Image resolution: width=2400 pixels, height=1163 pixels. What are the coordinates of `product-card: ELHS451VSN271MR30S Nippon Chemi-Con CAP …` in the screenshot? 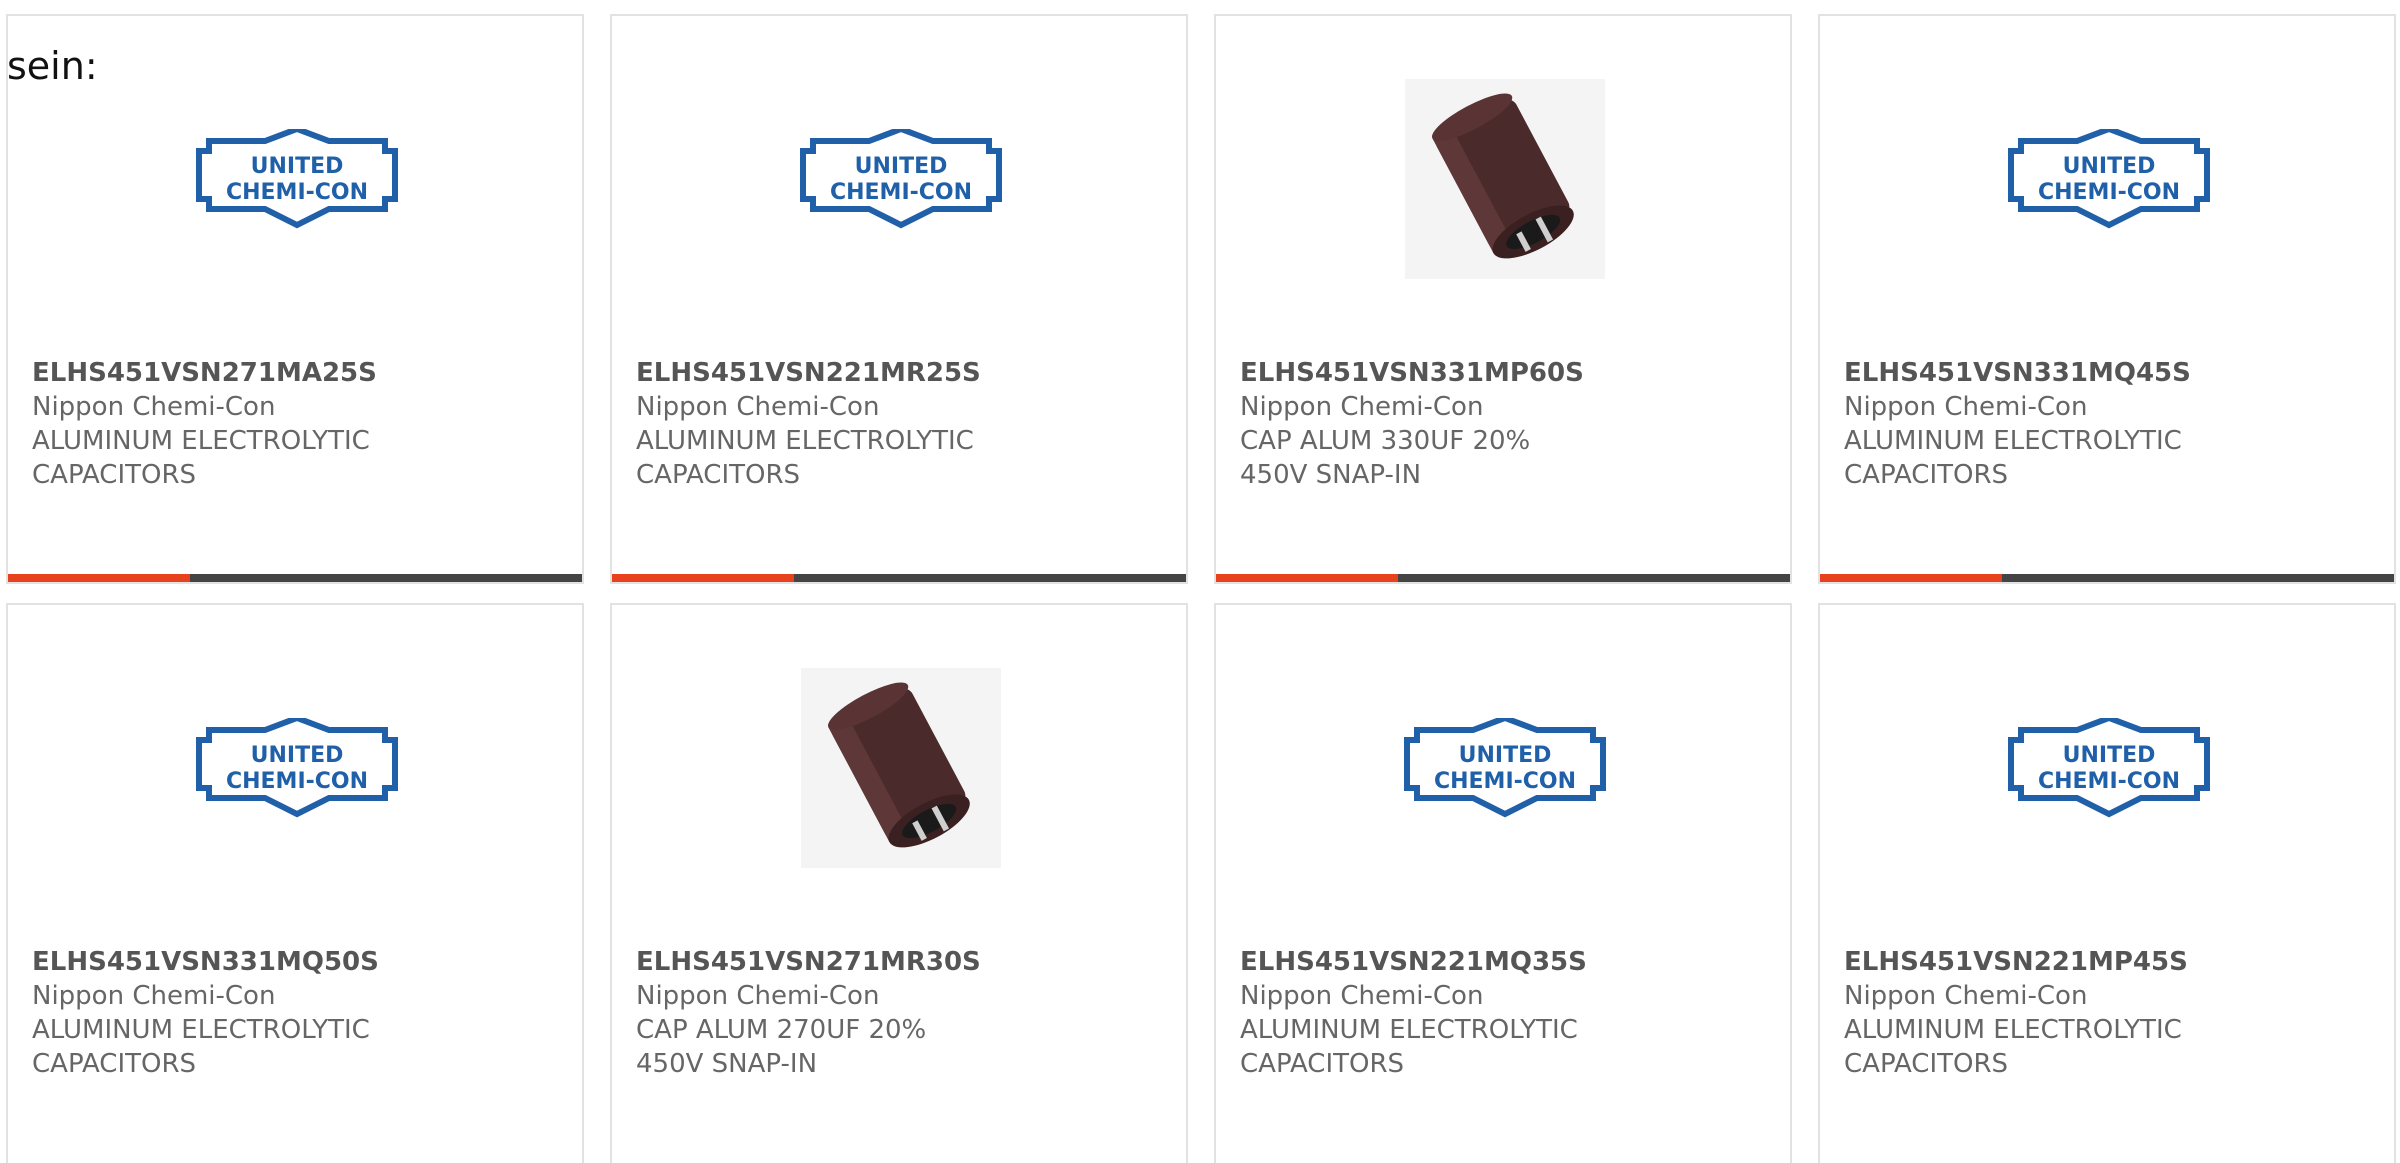 It's located at (899, 883).